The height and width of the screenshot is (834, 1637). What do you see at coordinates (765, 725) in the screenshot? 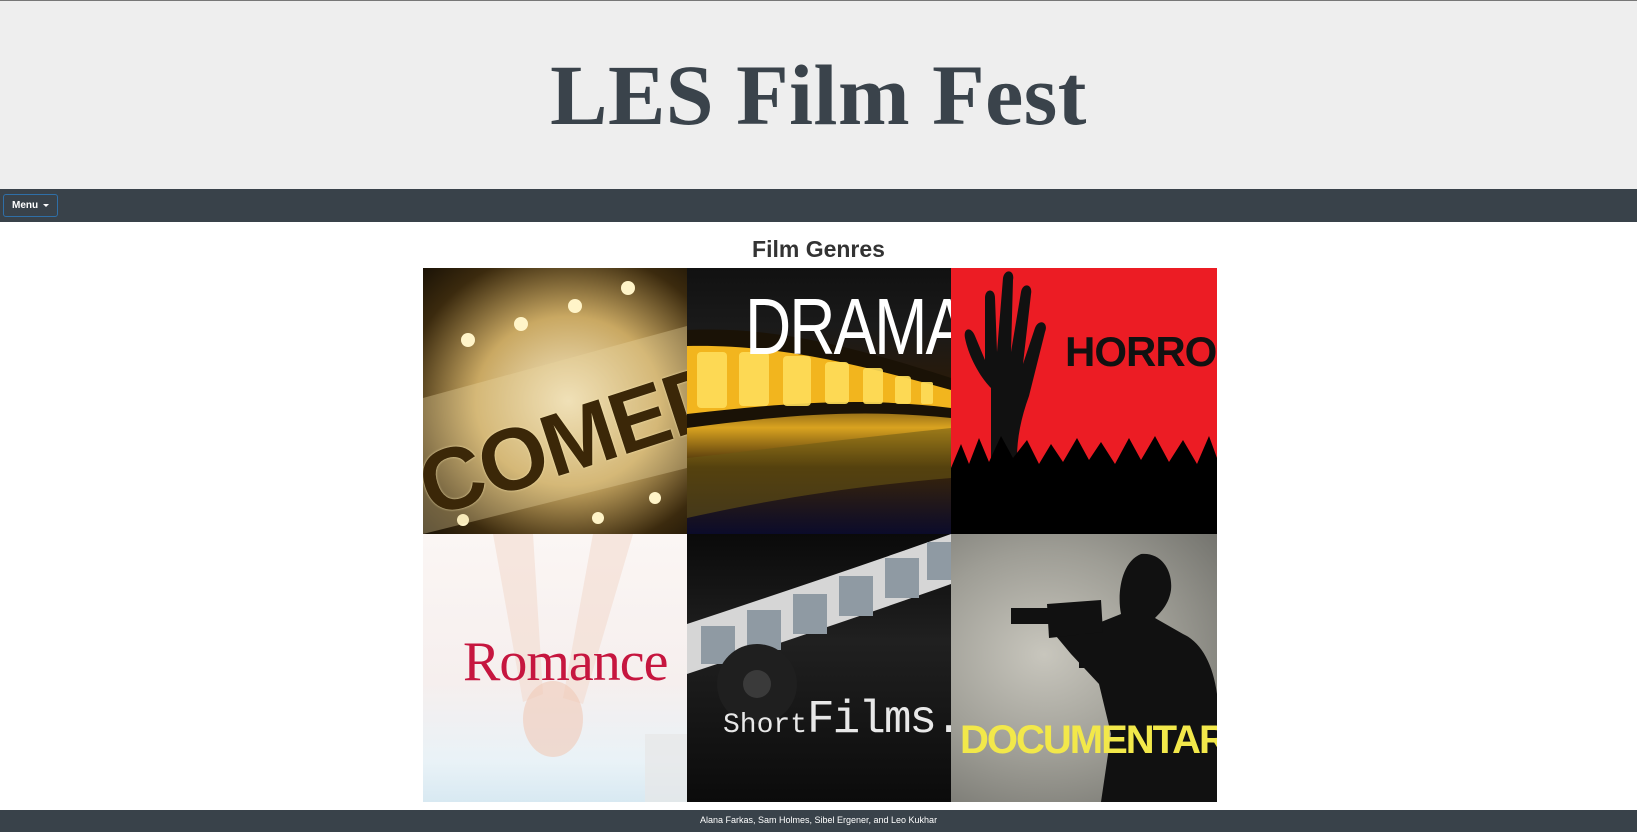
I see `genre-label-short: Short` at bounding box center [765, 725].